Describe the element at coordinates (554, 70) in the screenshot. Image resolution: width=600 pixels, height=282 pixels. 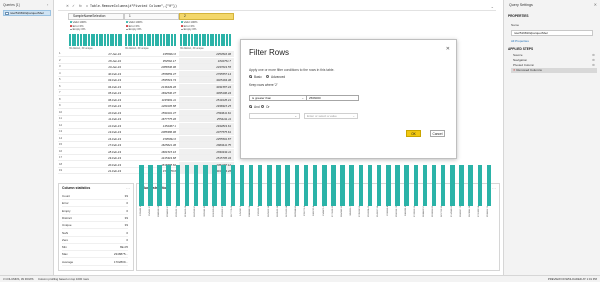
I see `step-removed-columns: ✕ Removed Columns` at that location.